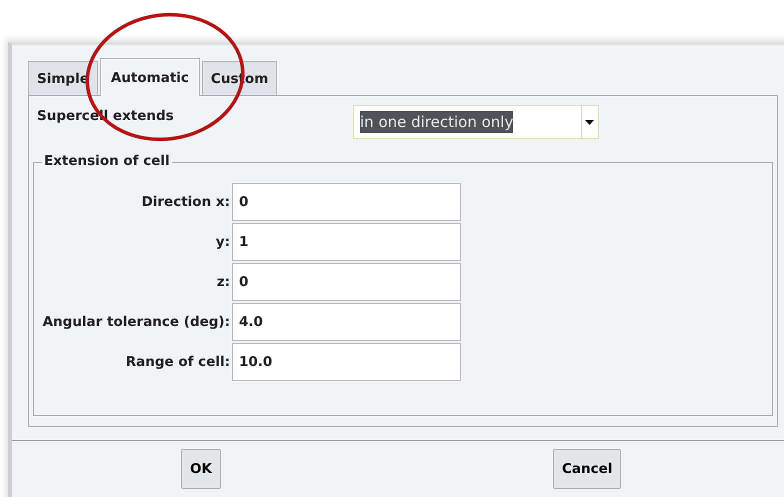 Image resolution: width=784 pixels, height=497 pixels. I want to click on field-label: y:, so click(222, 242).